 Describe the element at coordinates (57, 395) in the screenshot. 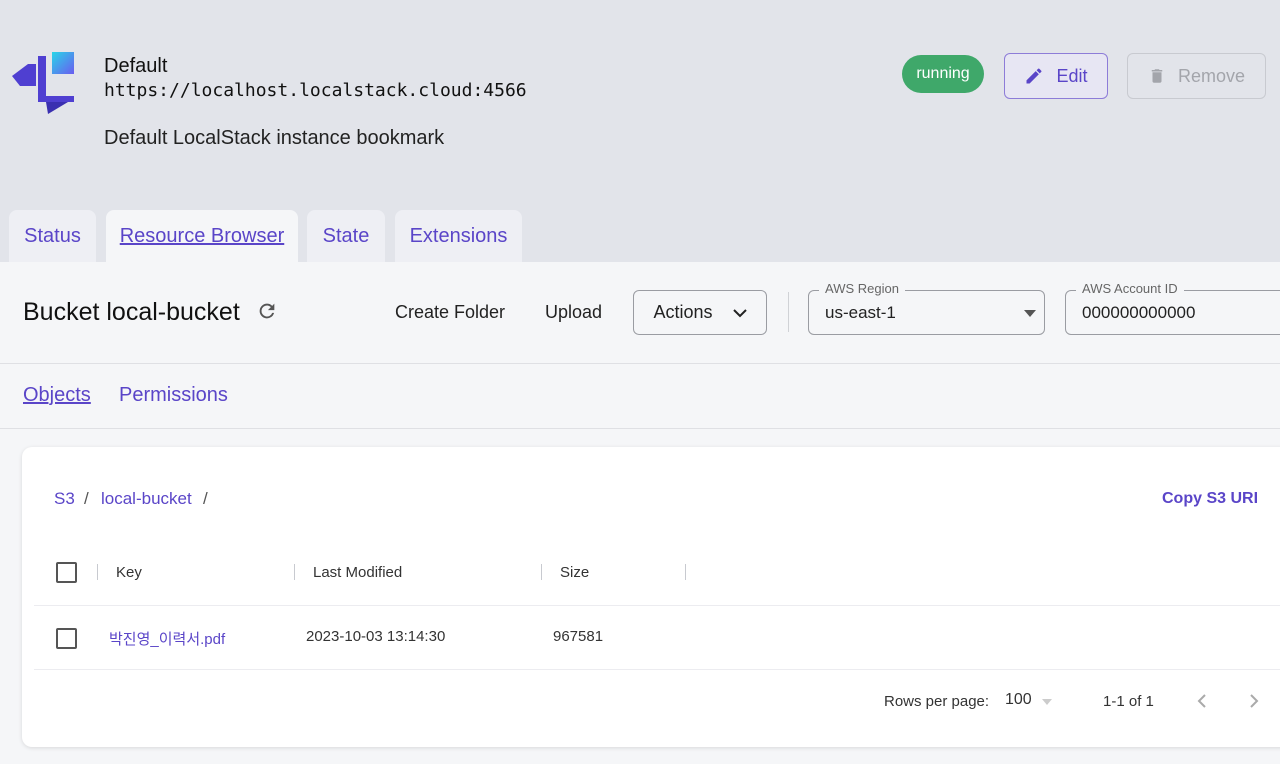

I see `tab-objects: Objects` at that location.